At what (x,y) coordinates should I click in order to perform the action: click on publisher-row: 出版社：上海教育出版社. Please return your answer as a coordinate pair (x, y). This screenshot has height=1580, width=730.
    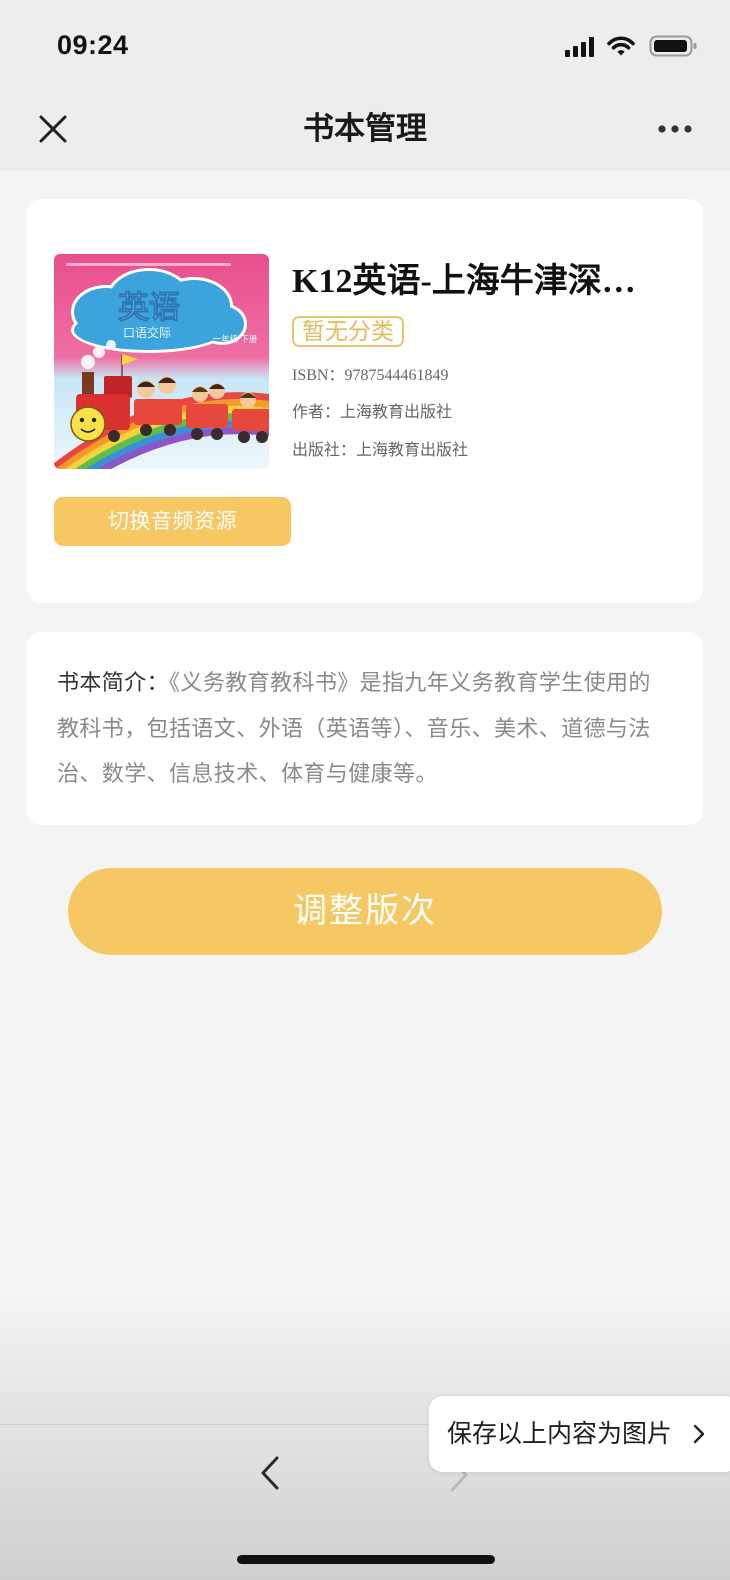
    Looking at the image, I should click on (380, 451).